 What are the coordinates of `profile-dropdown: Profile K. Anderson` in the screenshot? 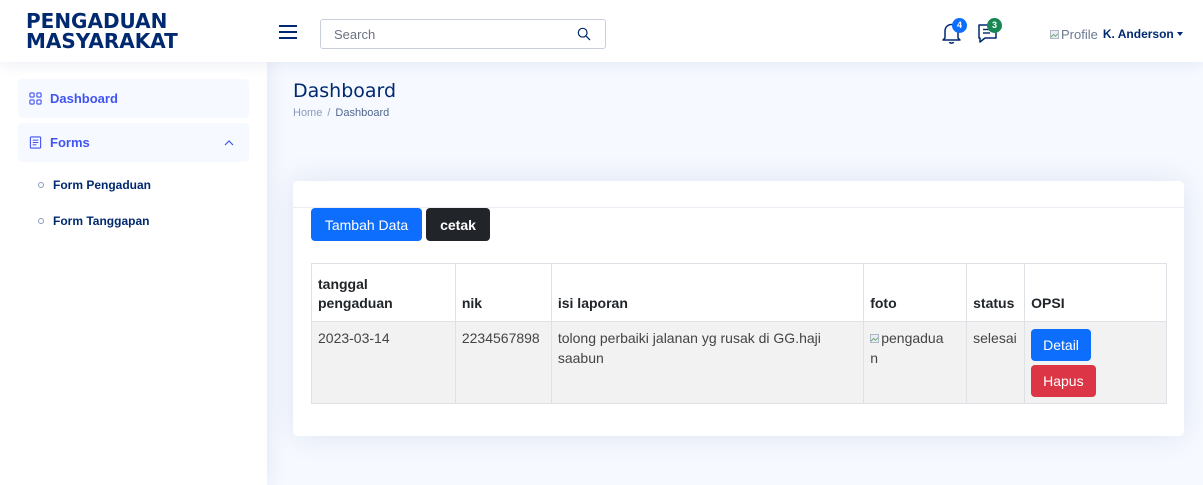 It's located at (1116, 34).